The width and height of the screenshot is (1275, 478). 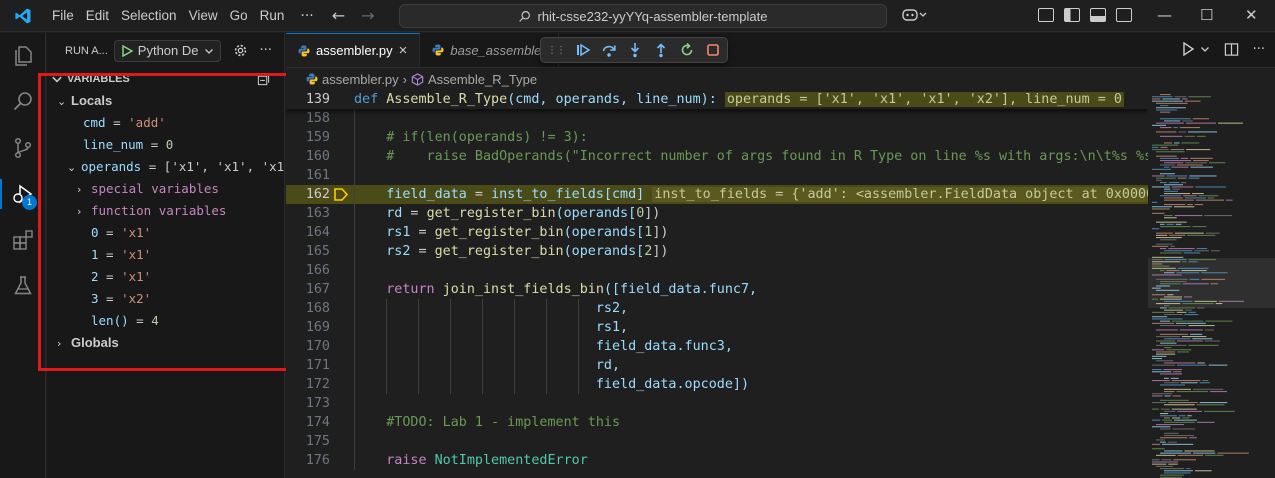 I want to click on code-line: 172 field_data.opcode]), so click(x=717, y=384).